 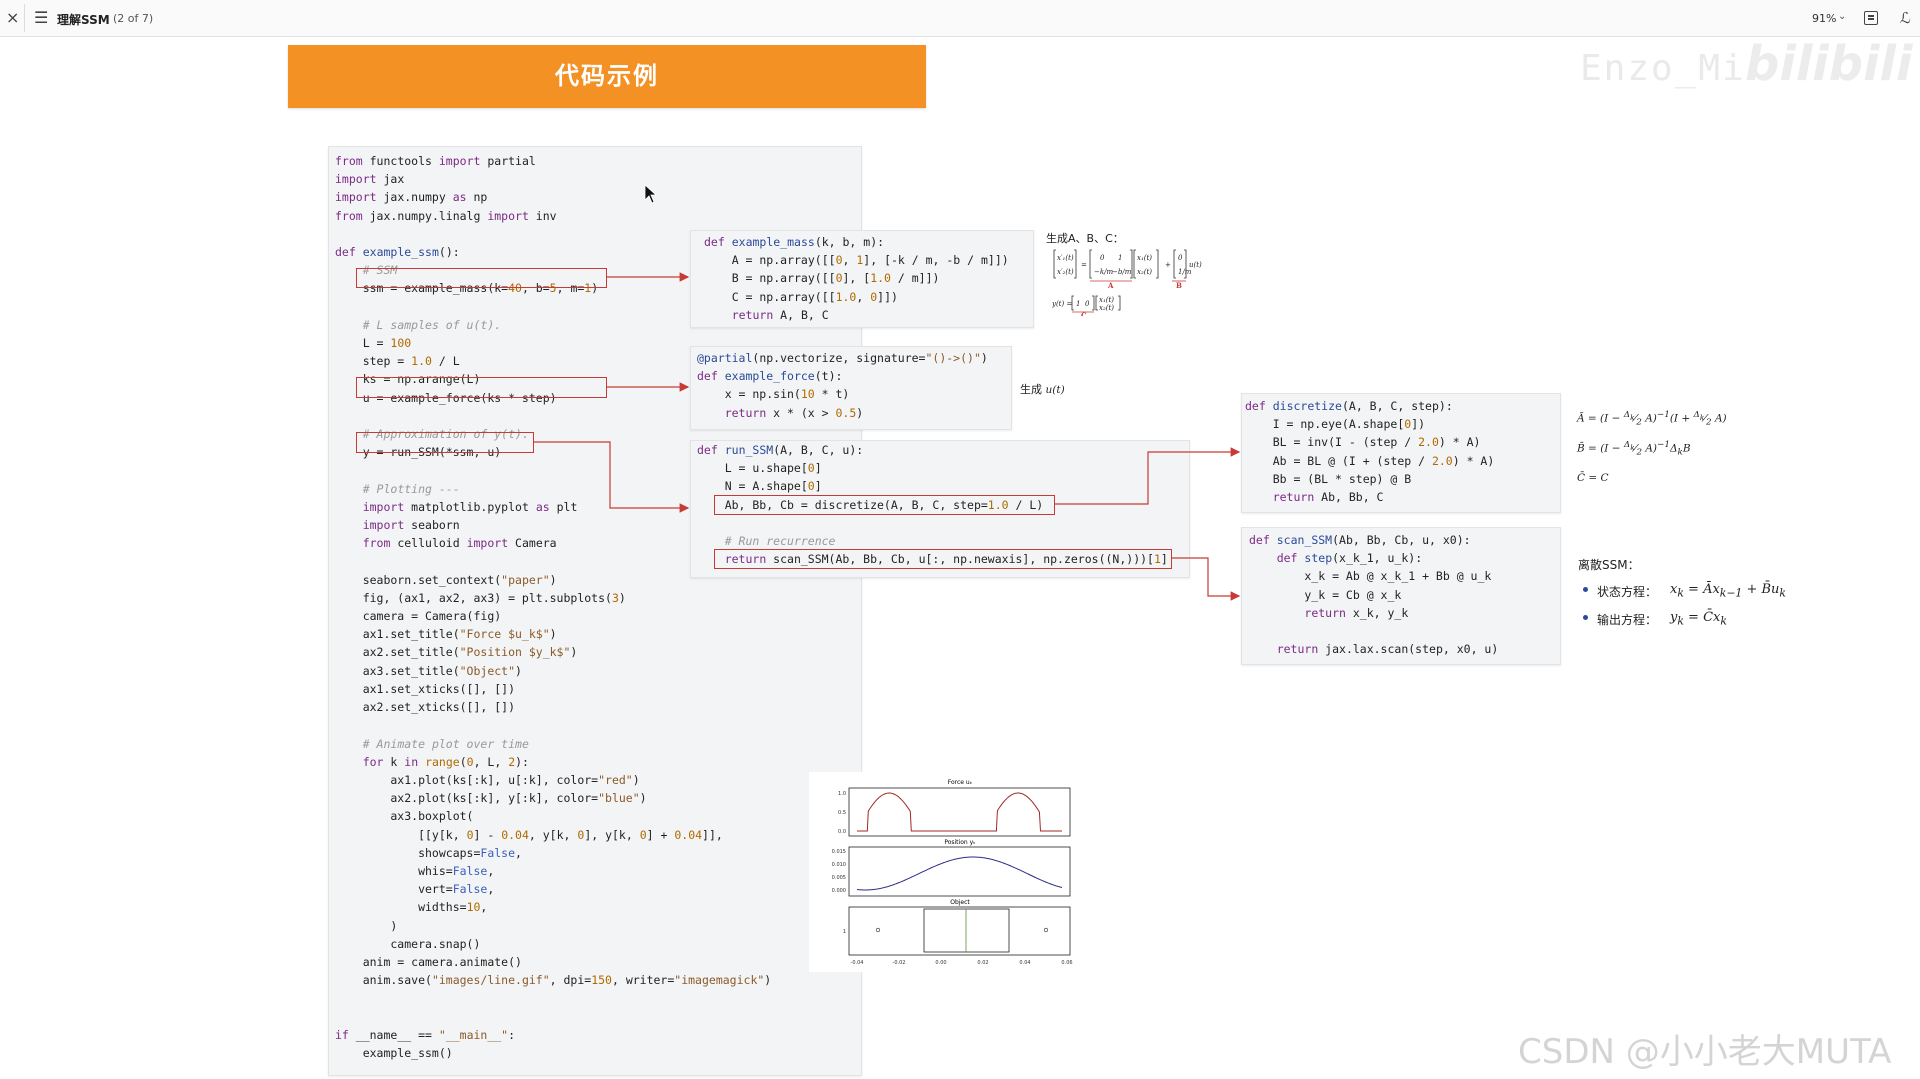 What do you see at coordinates (960, 782) in the screenshot?
I see `plot-force-title: Force uₖ` at bounding box center [960, 782].